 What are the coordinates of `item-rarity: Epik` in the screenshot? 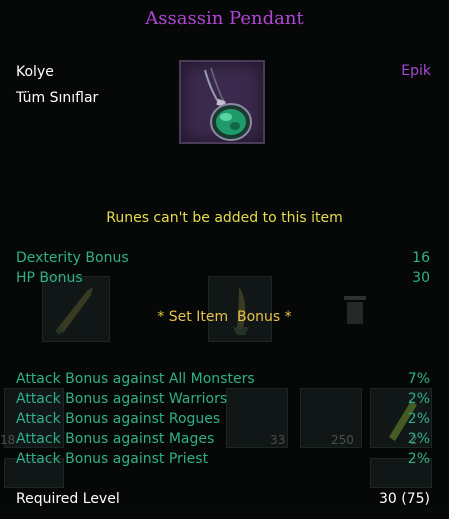 It's located at (416, 71).